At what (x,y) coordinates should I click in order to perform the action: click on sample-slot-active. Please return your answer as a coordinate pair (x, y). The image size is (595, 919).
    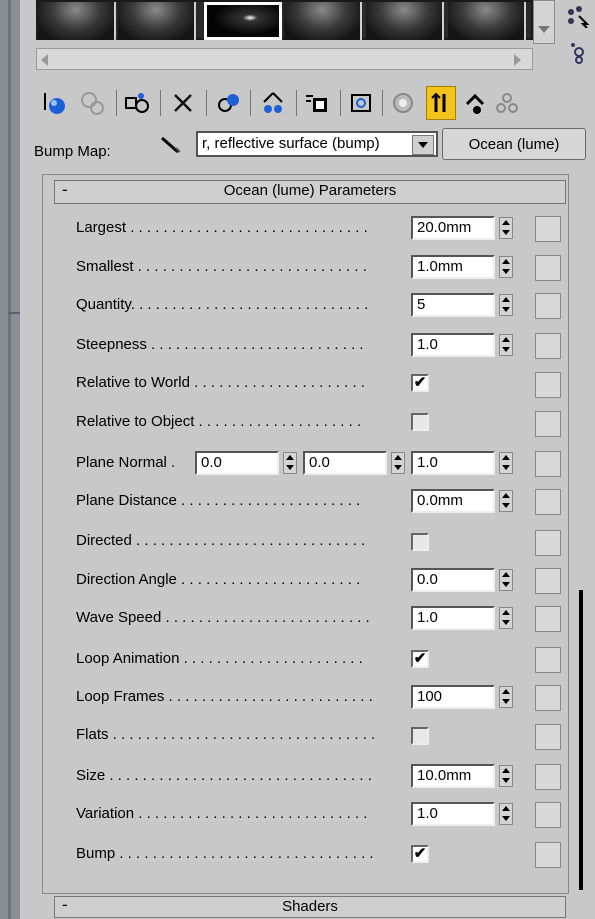
    Looking at the image, I should click on (243, 21).